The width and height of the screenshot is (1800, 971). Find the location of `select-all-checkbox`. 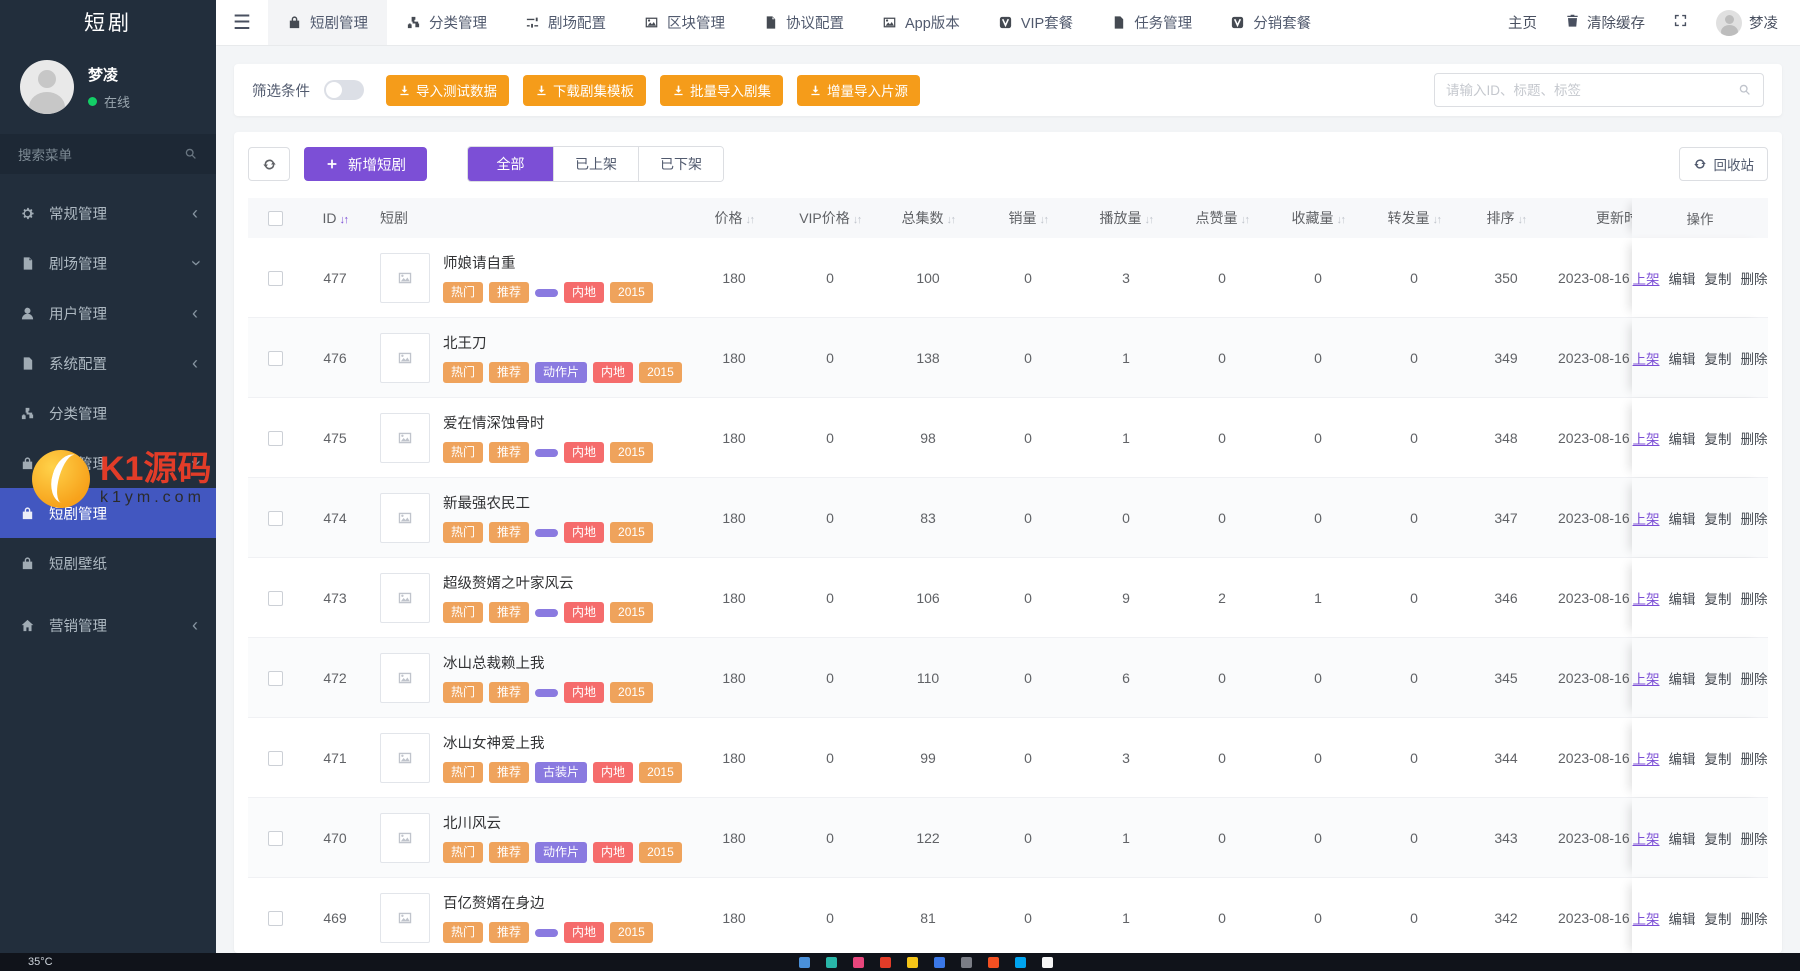

select-all-checkbox is located at coordinates (275, 219).